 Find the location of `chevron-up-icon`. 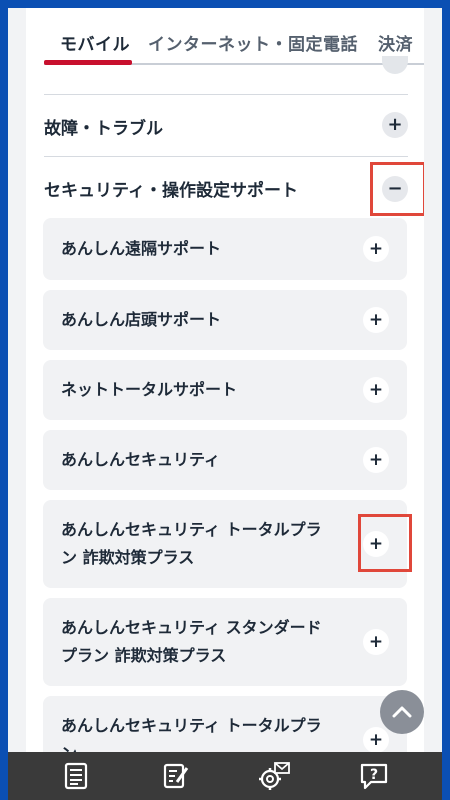

chevron-up-icon is located at coordinates (402, 712).